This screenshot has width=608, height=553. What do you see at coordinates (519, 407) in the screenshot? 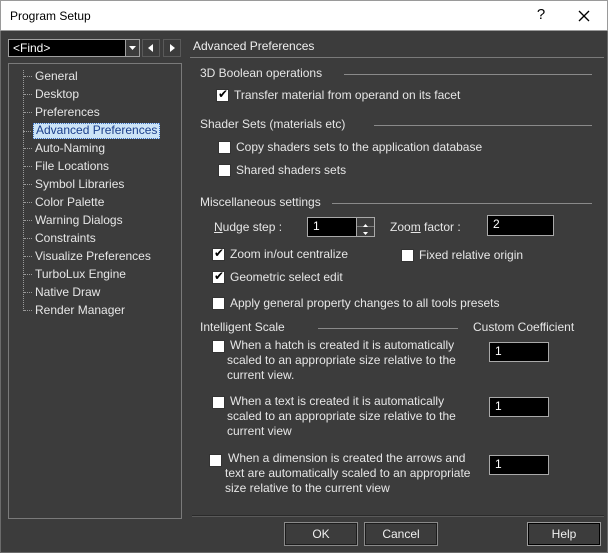
I see `text-coefficient-input: 1` at bounding box center [519, 407].